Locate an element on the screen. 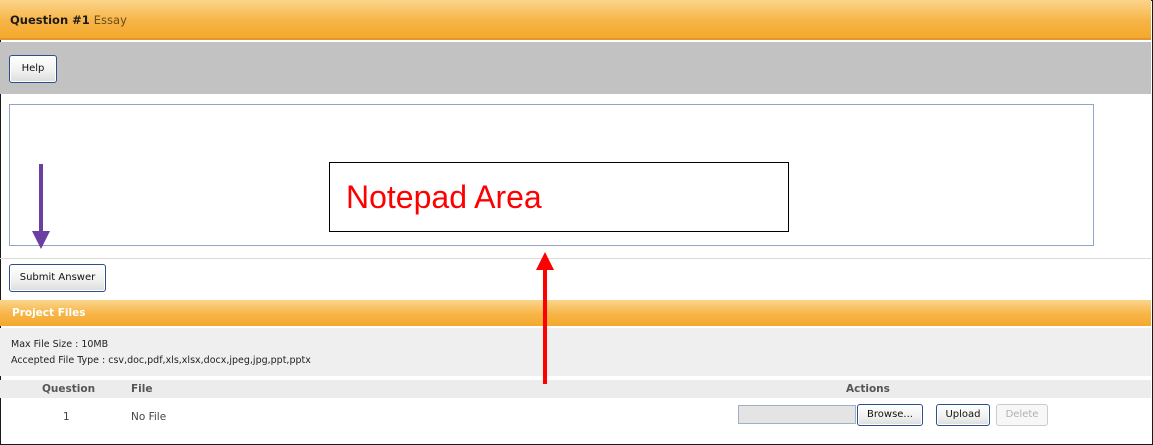 The width and height of the screenshot is (1153, 445). purple-arrow-down is located at coordinates (41, 206).